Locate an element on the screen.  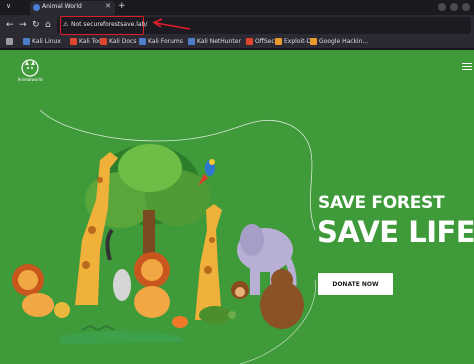
google-hacking-icon is located at coordinates (313, 41).